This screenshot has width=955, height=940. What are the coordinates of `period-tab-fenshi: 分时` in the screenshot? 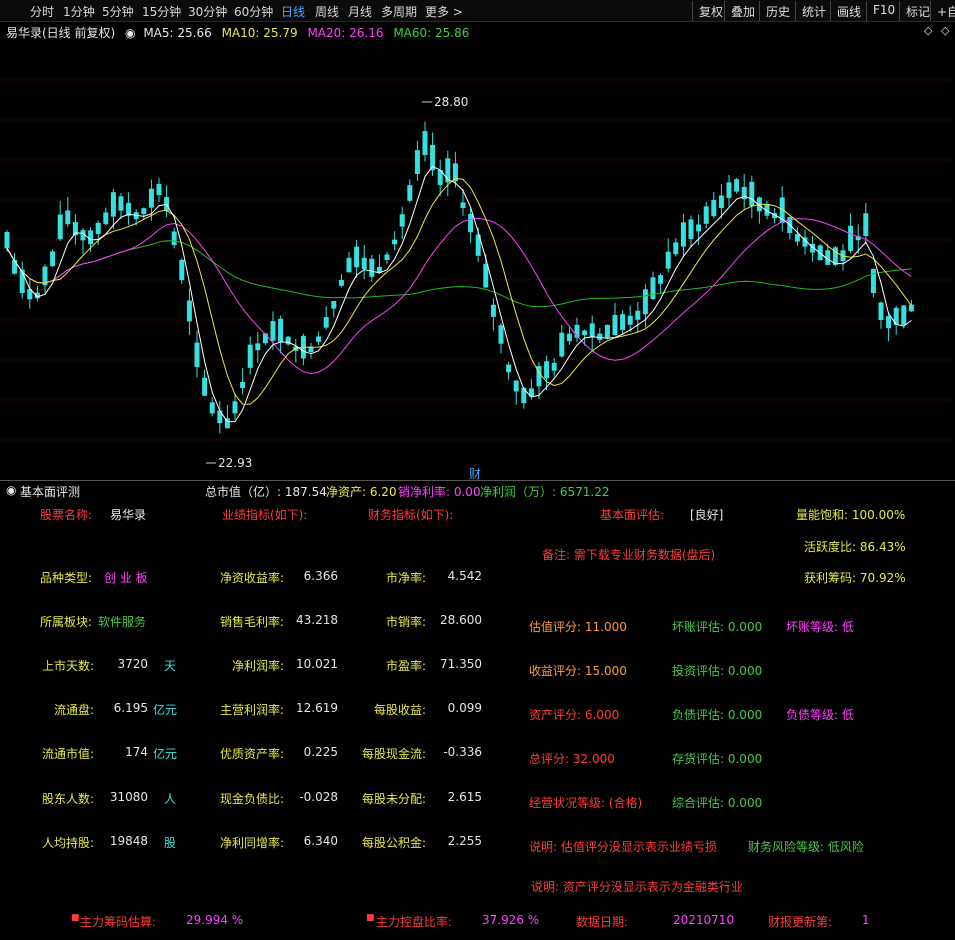 It's located at (42, 11).